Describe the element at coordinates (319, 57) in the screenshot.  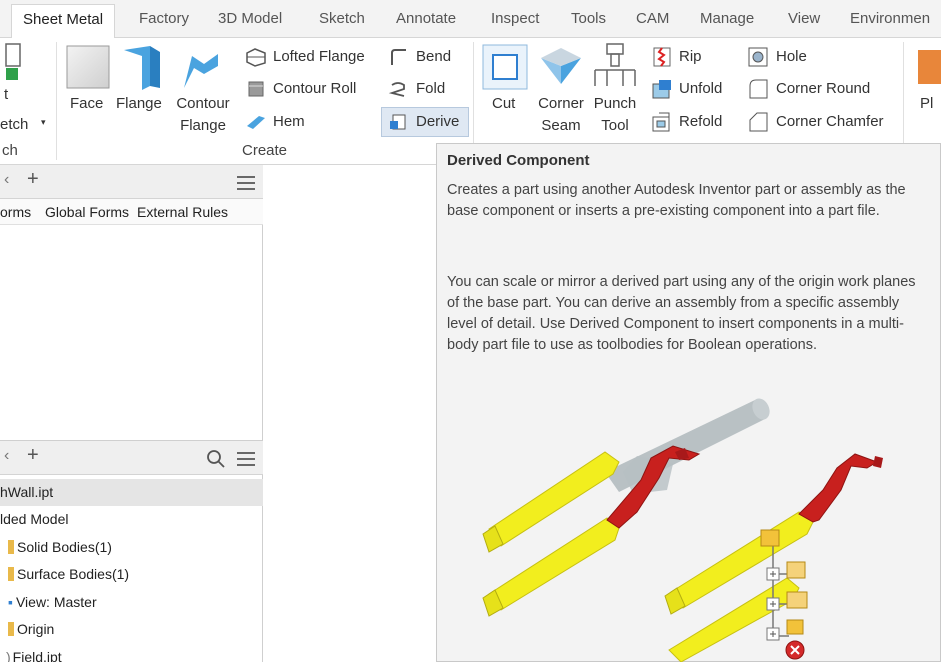
I see `lofted-flange-button: Lofted Flange` at that location.